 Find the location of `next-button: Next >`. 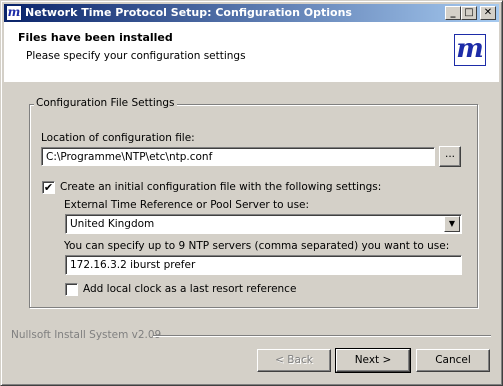

next-button: Next > is located at coordinates (373, 360).